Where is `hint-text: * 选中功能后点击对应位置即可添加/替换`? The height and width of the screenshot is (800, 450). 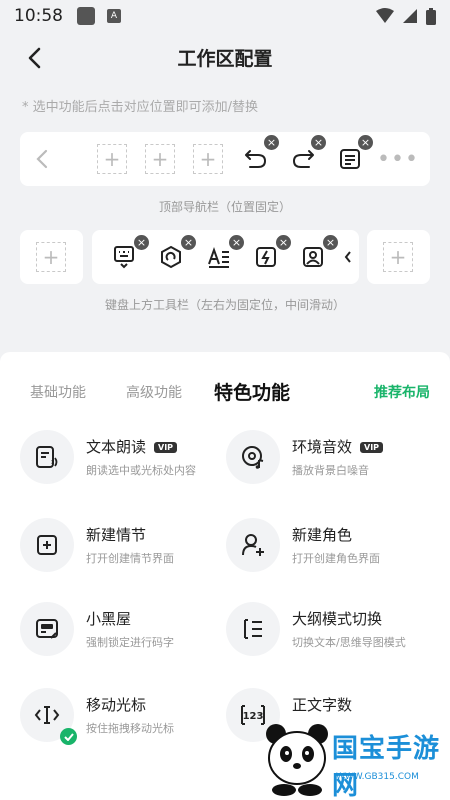 hint-text: * 选中功能后点击对应位置即可添加/替换 is located at coordinates (140, 107).